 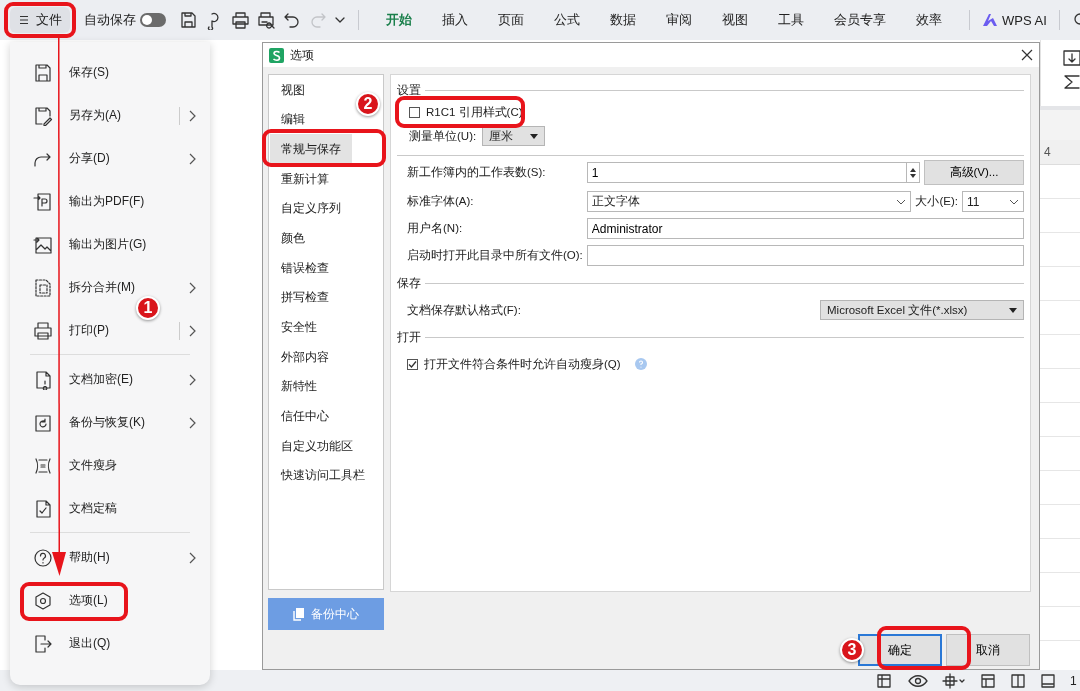 What do you see at coordinates (954, 680) in the screenshot?
I see `layout-icon` at bounding box center [954, 680].